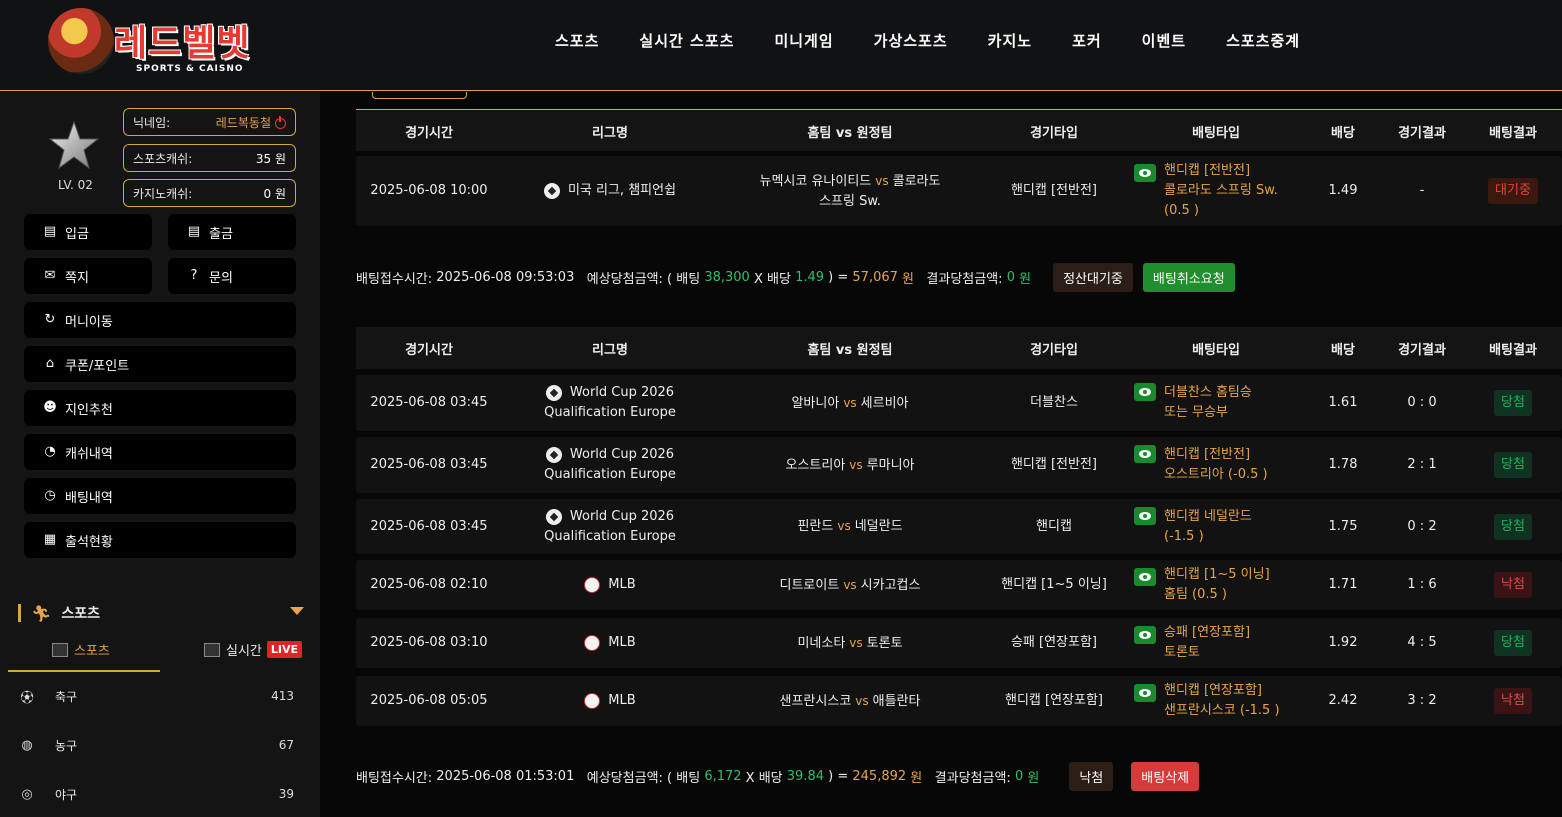 Image resolution: width=1562 pixels, height=817 pixels. I want to click on sport-item-soccer: ⚽︎ 축구 413, so click(156, 696).